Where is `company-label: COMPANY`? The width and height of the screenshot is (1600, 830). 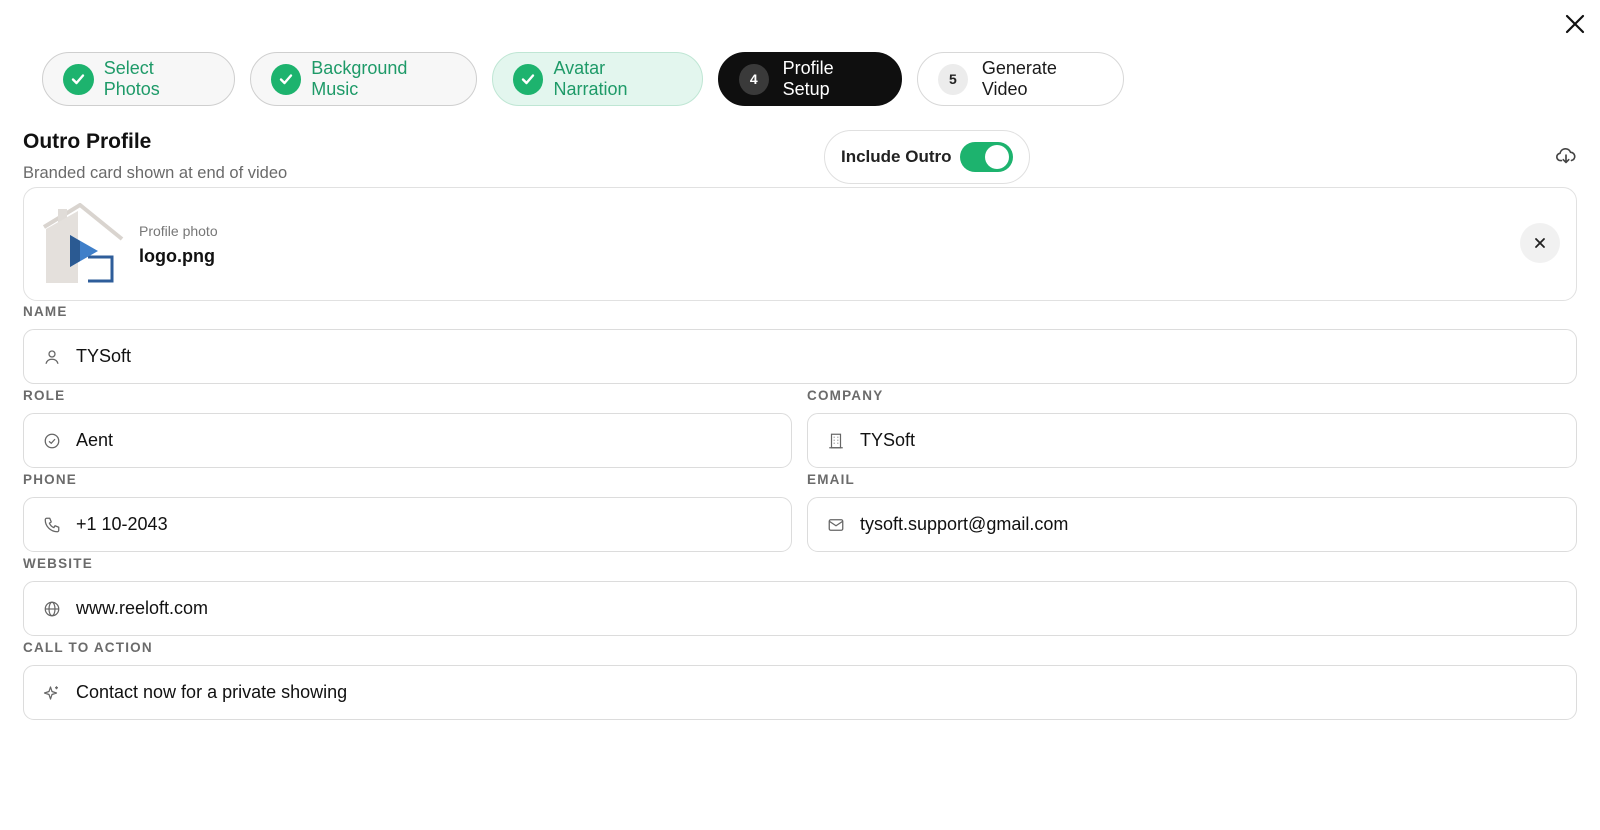
company-label: COMPANY is located at coordinates (845, 395).